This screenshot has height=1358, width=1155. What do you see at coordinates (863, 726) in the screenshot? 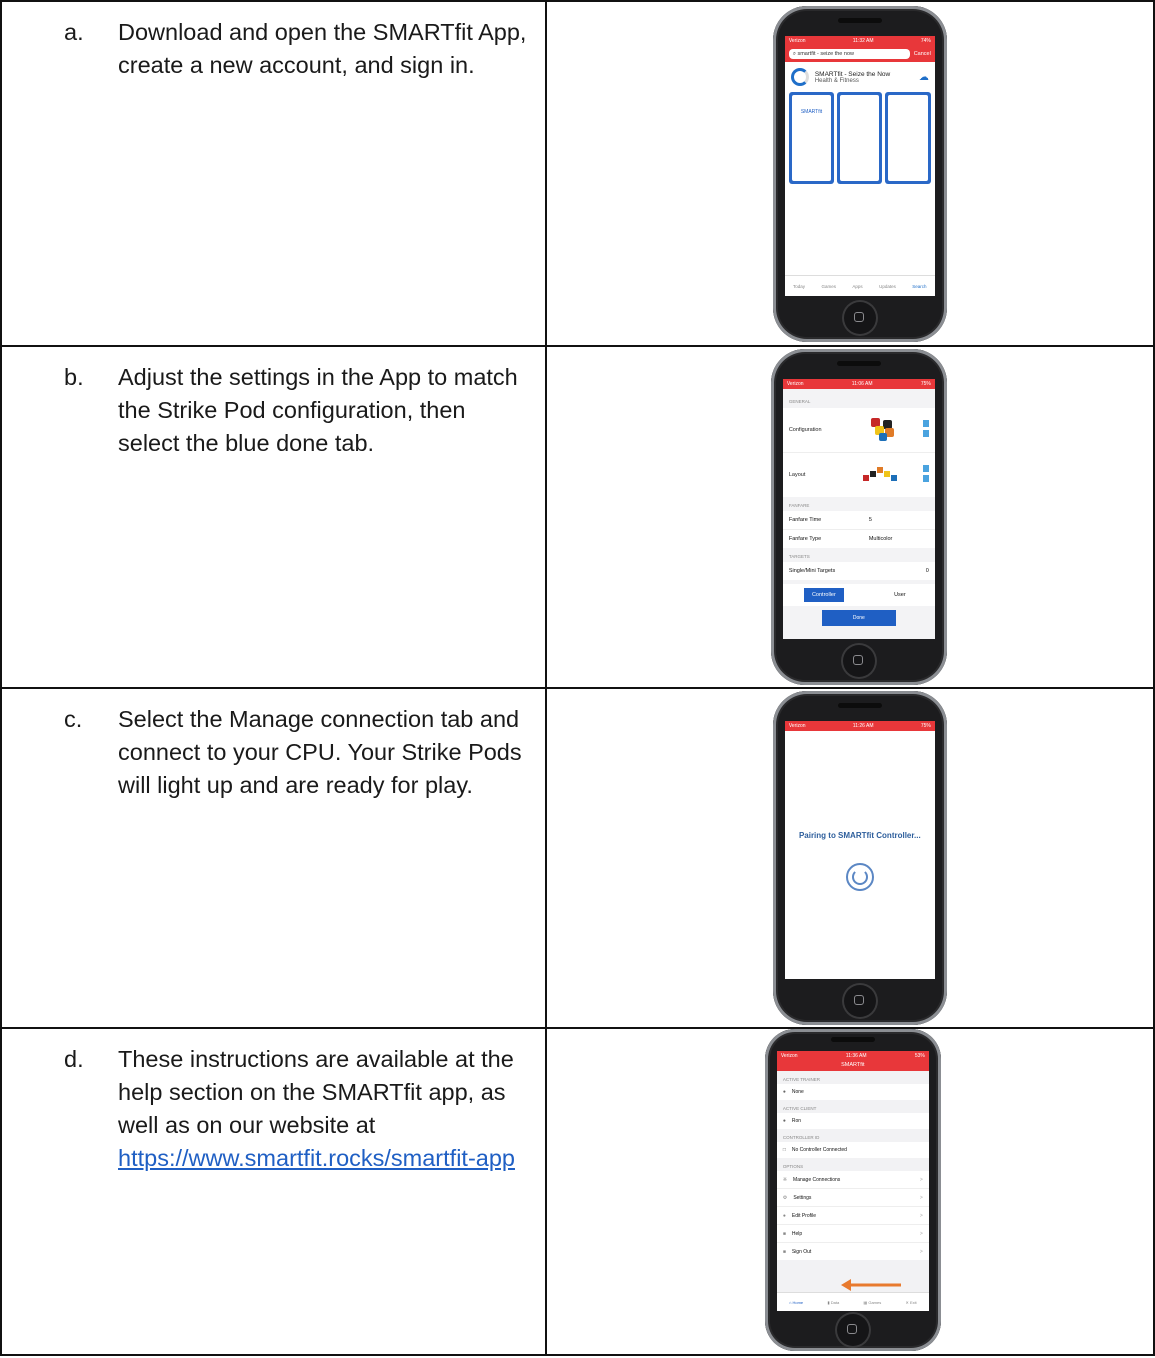
I see `status-time: 11:26 AM` at bounding box center [863, 726].